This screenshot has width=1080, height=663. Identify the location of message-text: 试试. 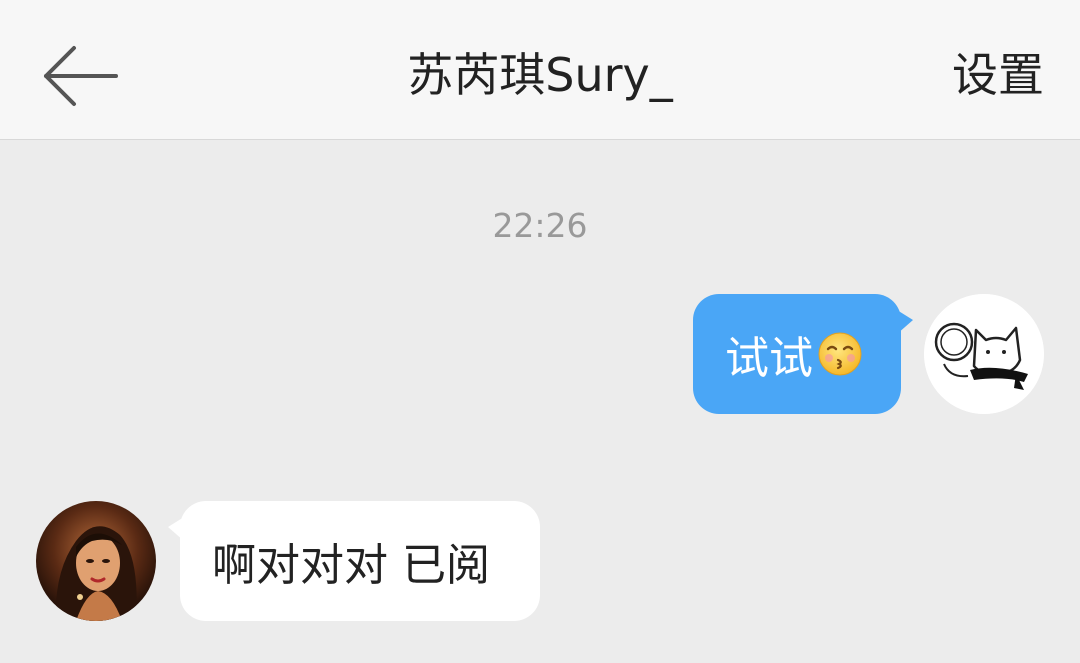
(769, 358).